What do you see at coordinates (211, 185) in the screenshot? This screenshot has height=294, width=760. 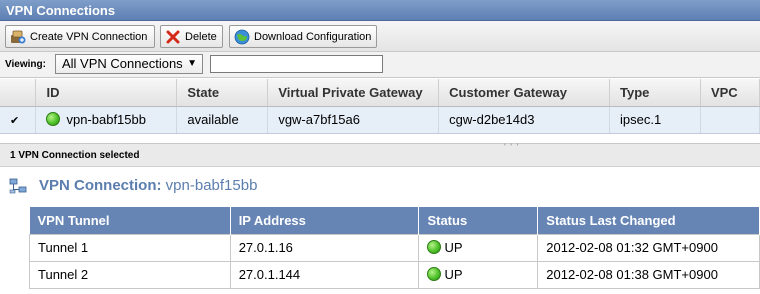 I see `detail-title-id: vpn-babf15bb` at bounding box center [211, 185].